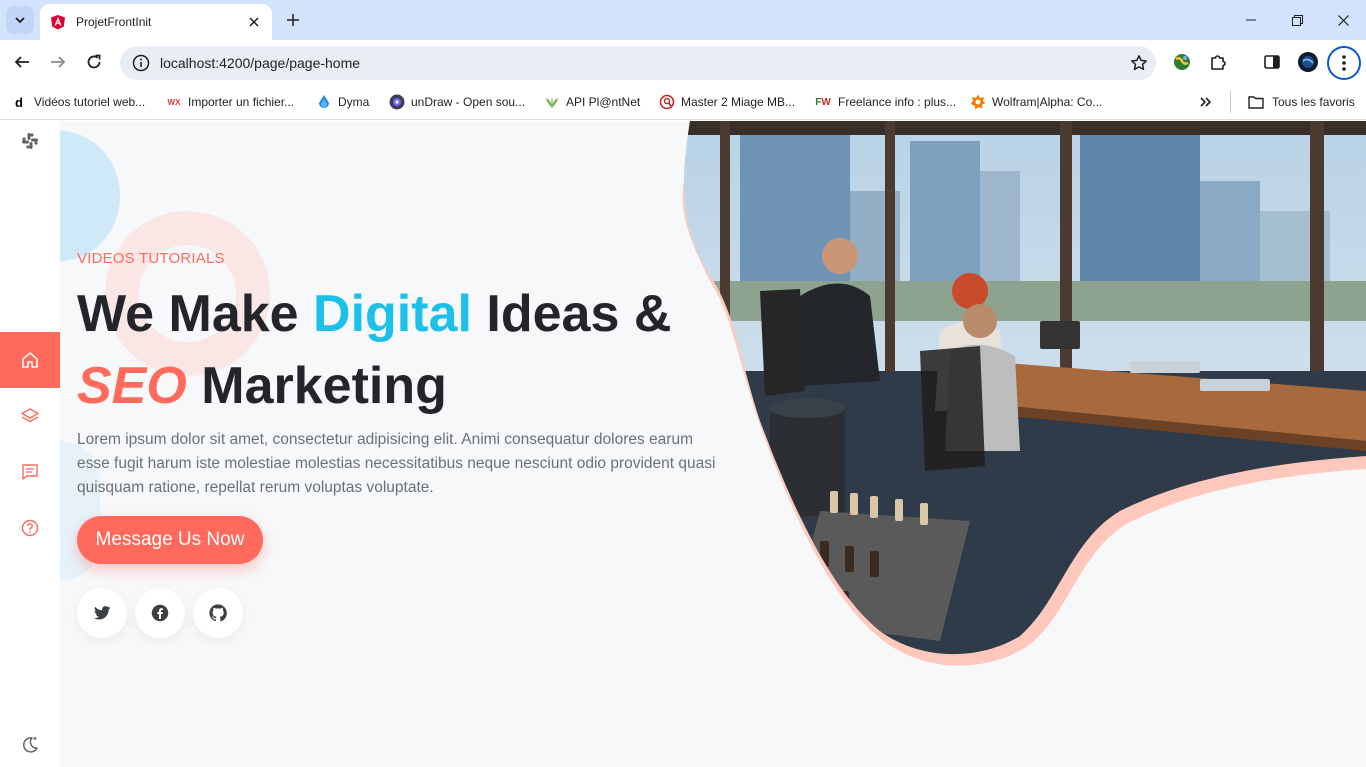  I want to click on arrow-right-icon, so click(58, 62).